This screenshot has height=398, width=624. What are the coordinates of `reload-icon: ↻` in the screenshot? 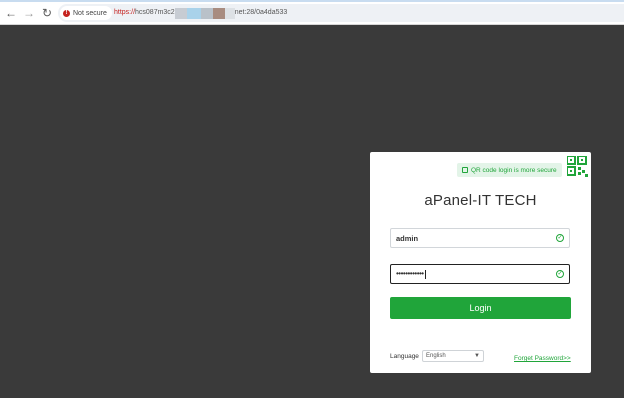 It's located at (47, 13).